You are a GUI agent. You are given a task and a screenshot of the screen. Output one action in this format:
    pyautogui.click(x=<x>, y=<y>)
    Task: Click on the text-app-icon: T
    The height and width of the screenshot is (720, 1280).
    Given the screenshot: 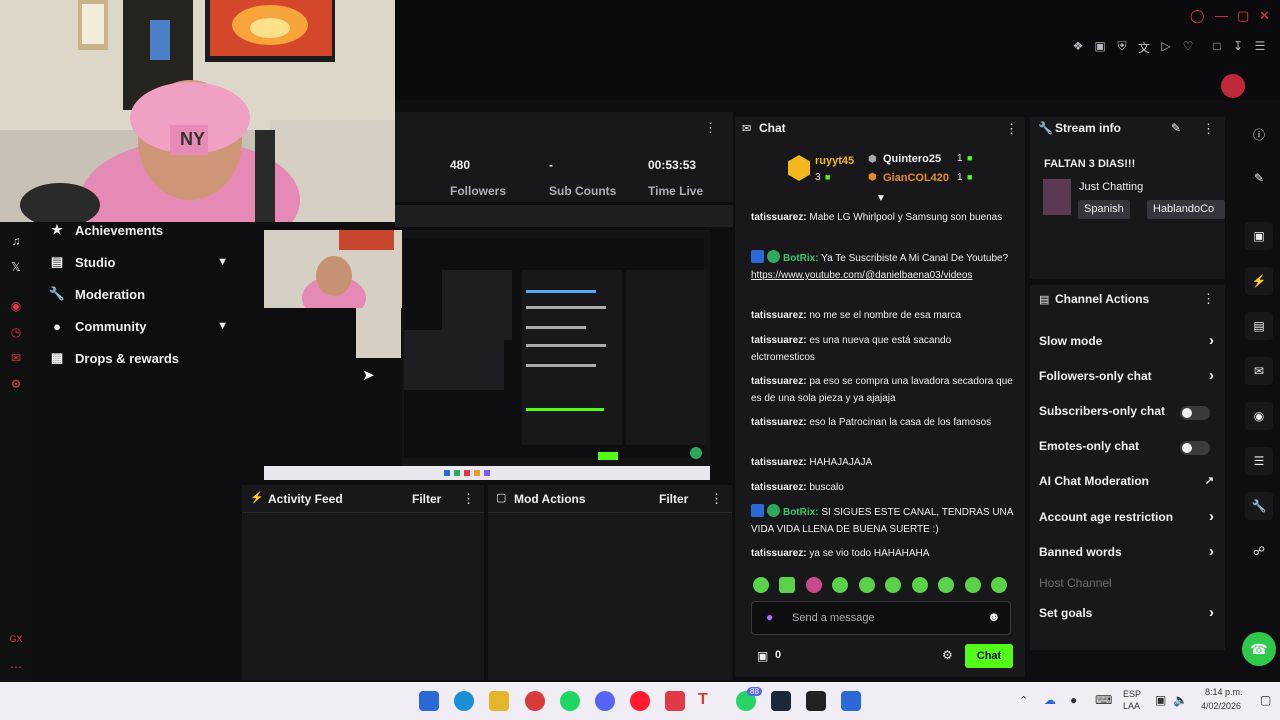 What is the action you would take?
    pyautogui.click(x=708, y=701)
    